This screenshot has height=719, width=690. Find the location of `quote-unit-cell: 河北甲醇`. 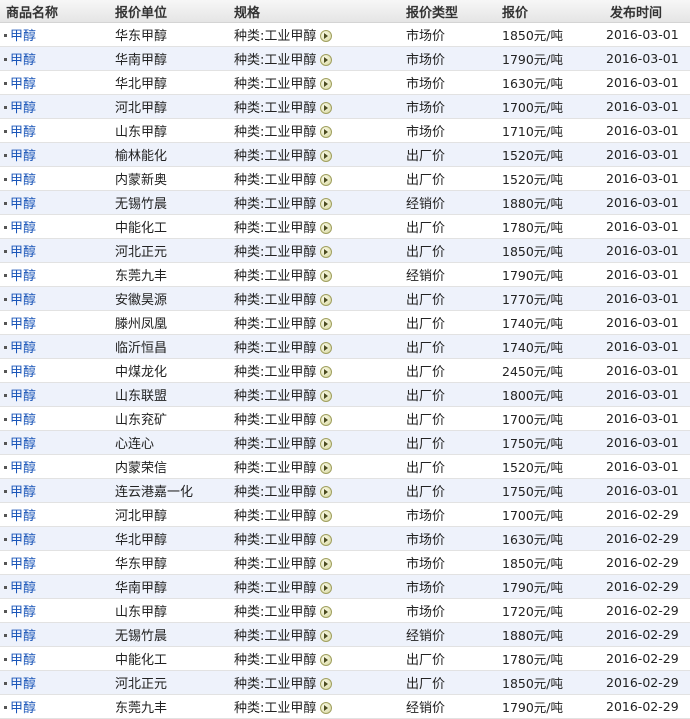

quote-unit-cell: 河北甲醇 is located at coordinates (174, 106).